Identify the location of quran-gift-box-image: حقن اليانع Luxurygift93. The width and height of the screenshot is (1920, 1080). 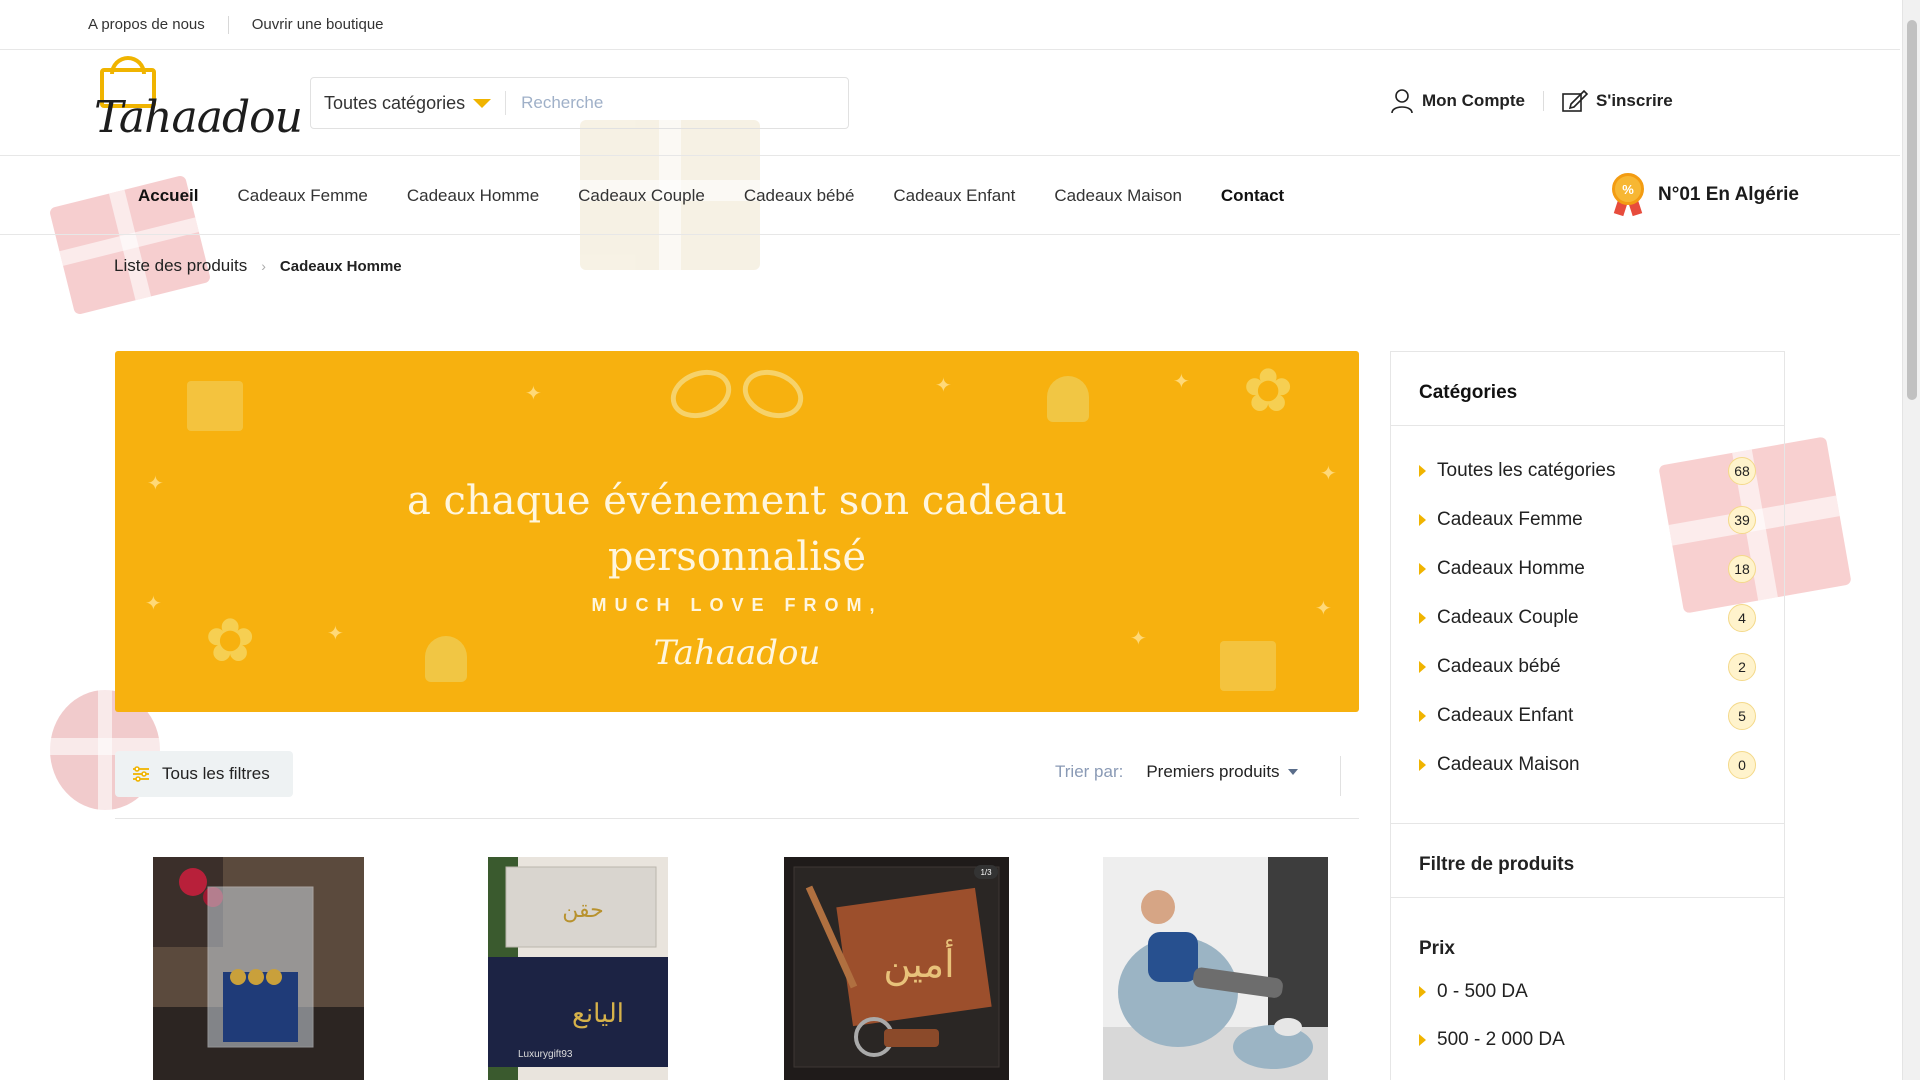
(578, 968).